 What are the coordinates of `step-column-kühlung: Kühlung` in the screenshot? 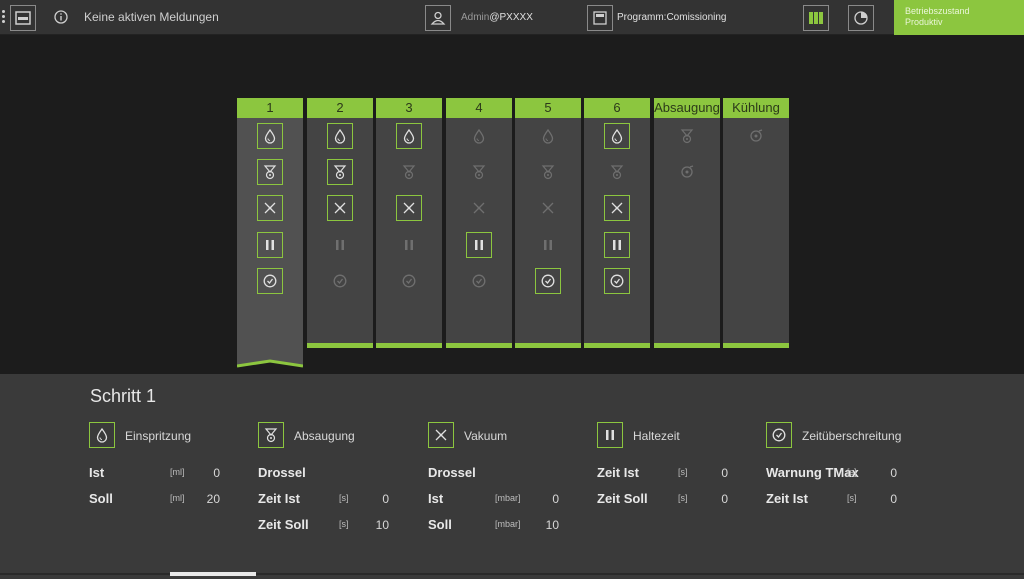 It's located at (756, 223).